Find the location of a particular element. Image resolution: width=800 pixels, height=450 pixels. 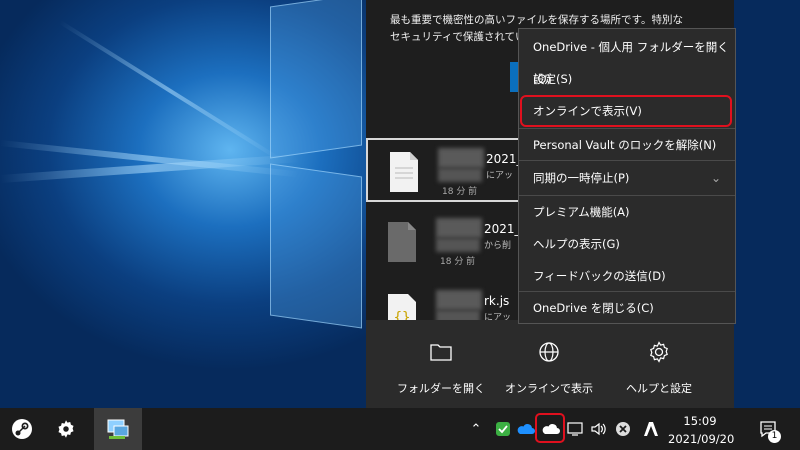

menu-item-pause-sync: 同期の一時停止(P) ⌄ is located at coordinates (627, 178).